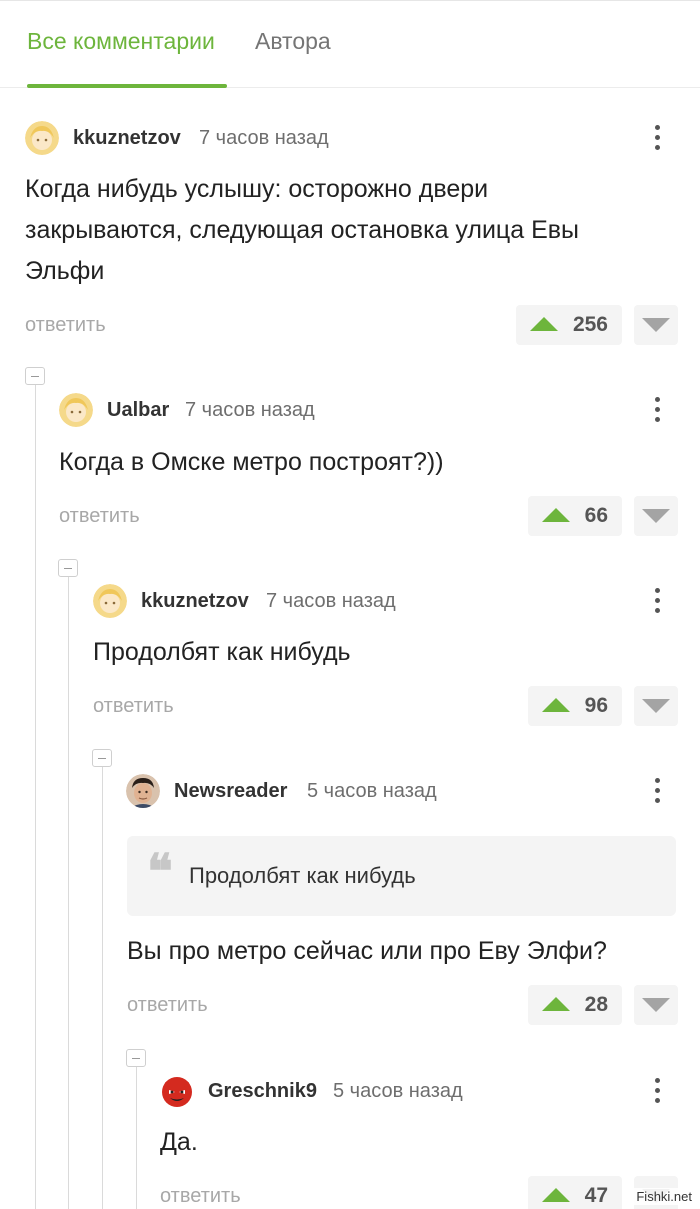  What do you see at coordinates (222, 652) in the screenshot?
I see `comment-text: Продолбят как нибудь` at bounding box center [222, 652].